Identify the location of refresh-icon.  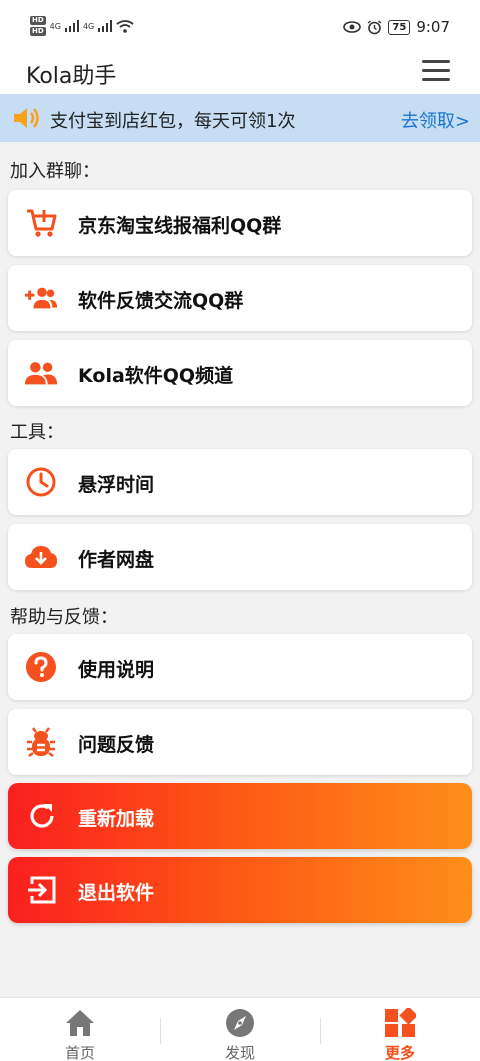
(42, 816).